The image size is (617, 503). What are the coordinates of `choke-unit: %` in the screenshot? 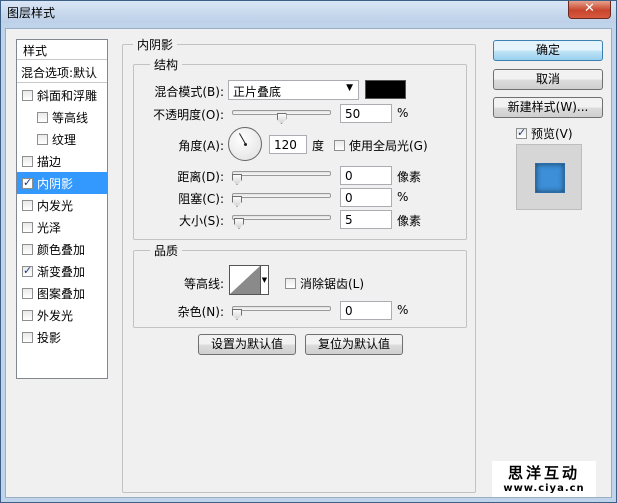 It's located at (403, 197).